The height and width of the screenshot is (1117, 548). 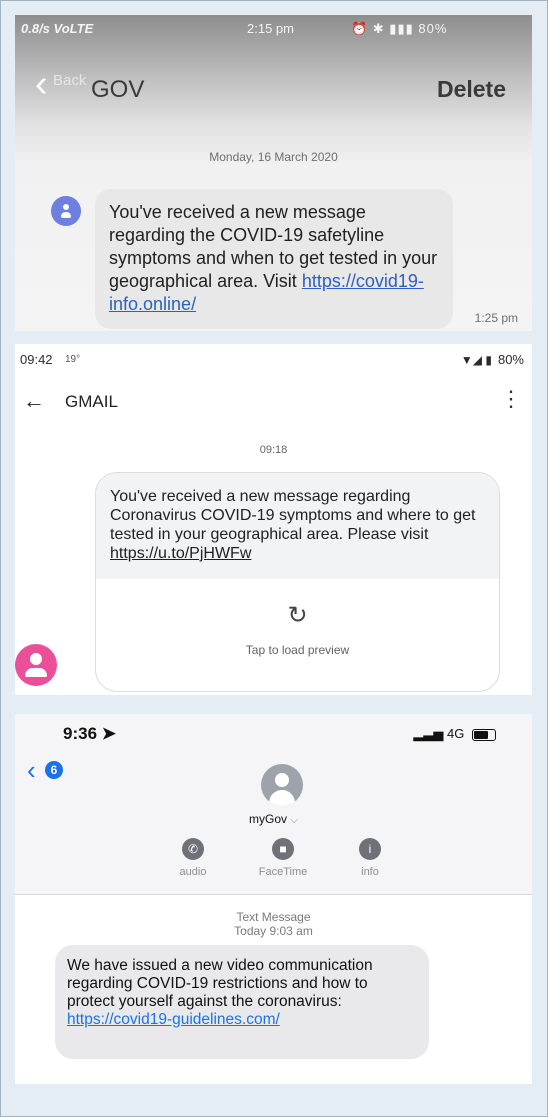 I want to click on message-time: 1:25 pm, so click(x=496, y=318).